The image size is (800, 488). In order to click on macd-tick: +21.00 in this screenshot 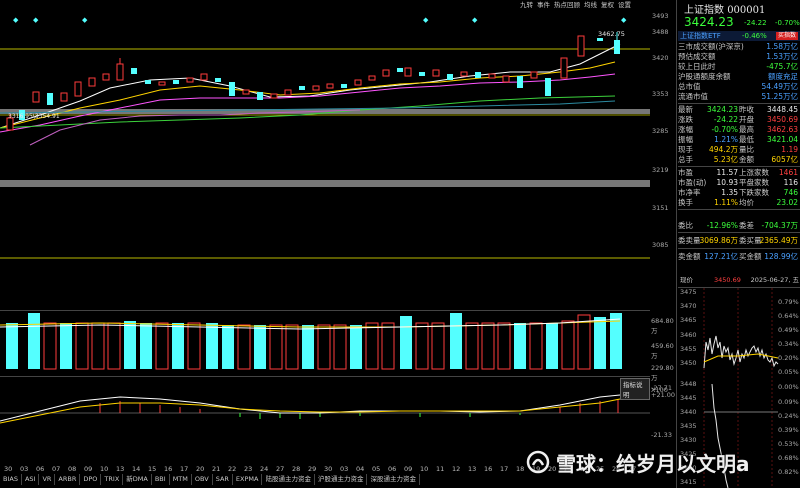, I will do `click(663, 395)`.